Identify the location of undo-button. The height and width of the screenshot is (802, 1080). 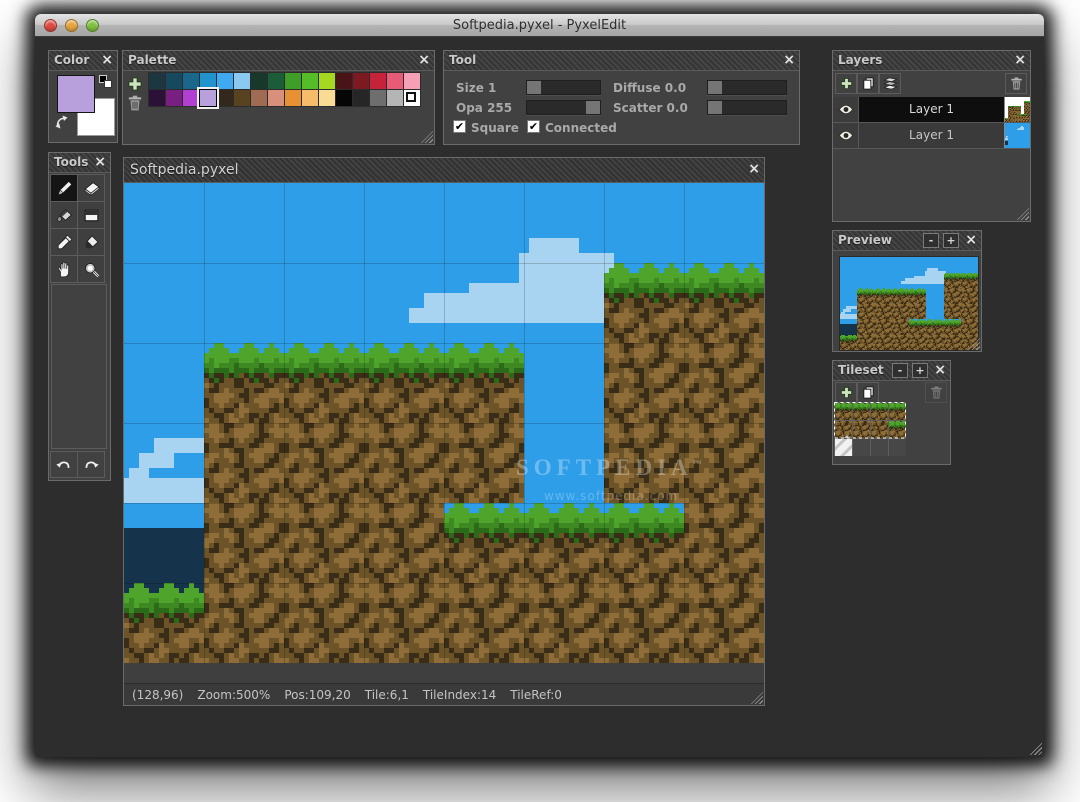
(64, 464).